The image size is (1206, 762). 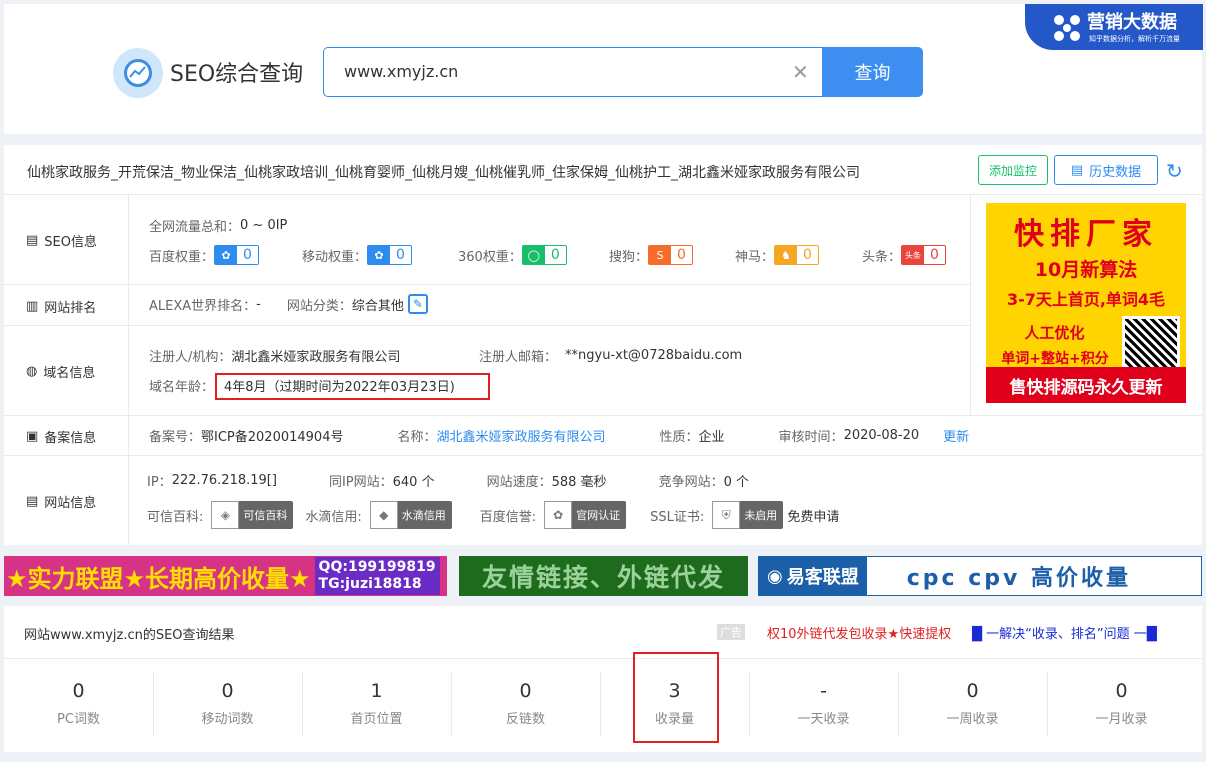 What do you see at coordinates (383, 515) in the screenshot?
I see `water-drop-icon: ◆` at bounding box center [383, 515].